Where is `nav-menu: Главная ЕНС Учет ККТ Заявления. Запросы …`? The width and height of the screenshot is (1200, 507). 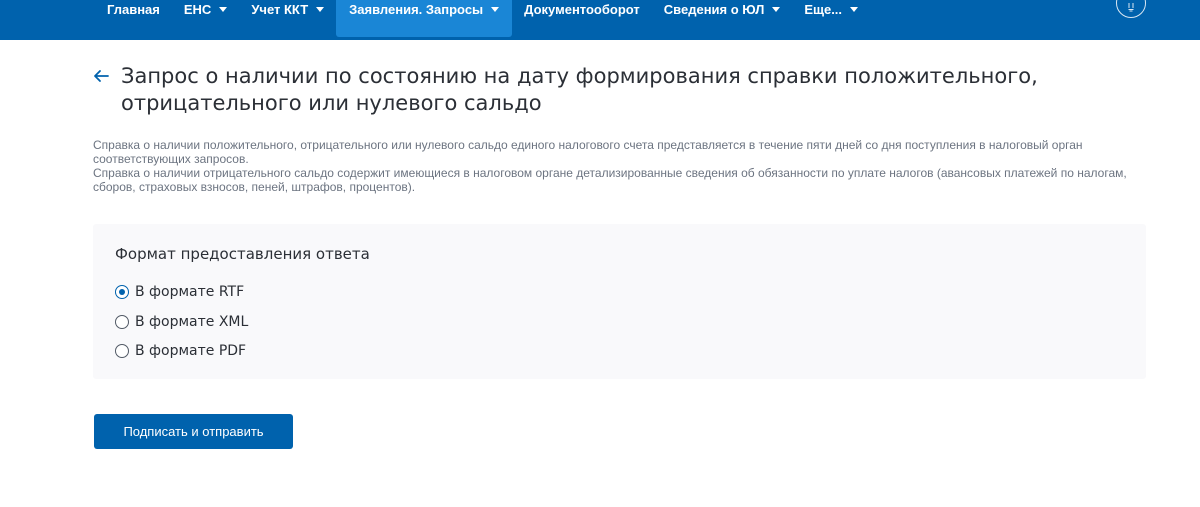 nav-menu: Главная ЕНС Учет ККТ Заявления. Запросы … is located at coordinates (482, 20).